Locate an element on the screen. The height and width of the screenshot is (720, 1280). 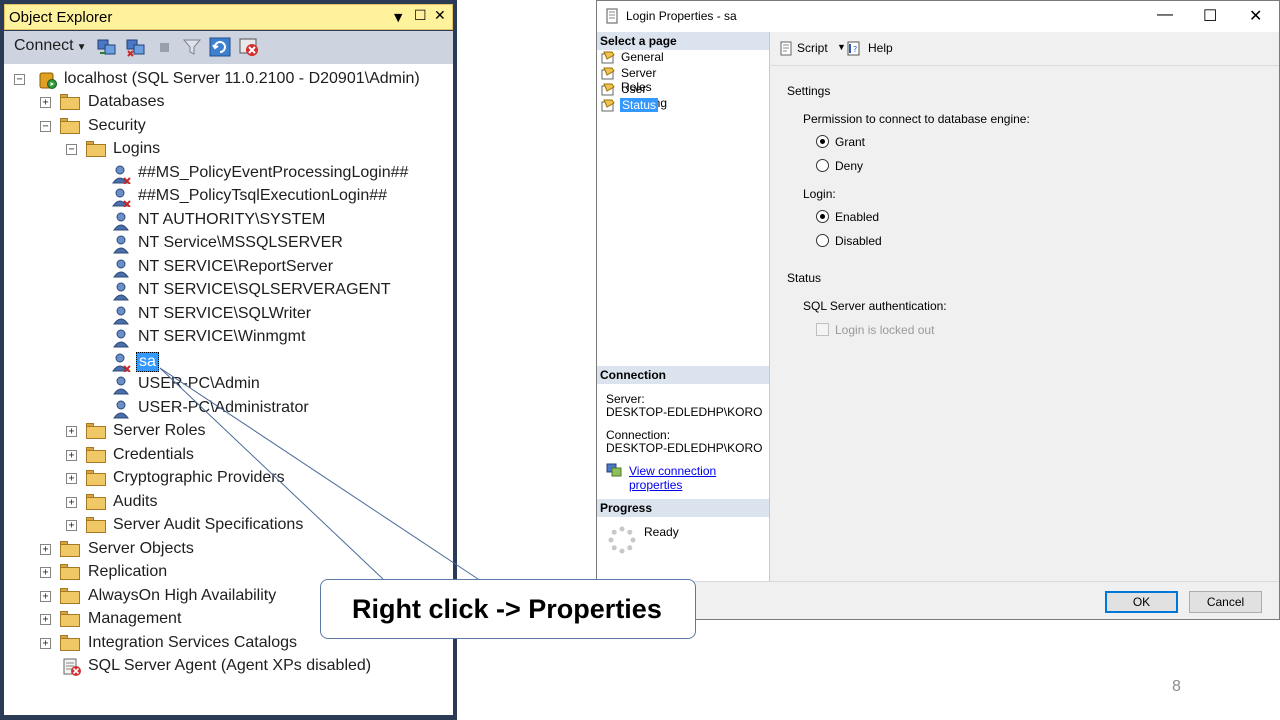
tree-label: Security is located at coordinates (117, 125).